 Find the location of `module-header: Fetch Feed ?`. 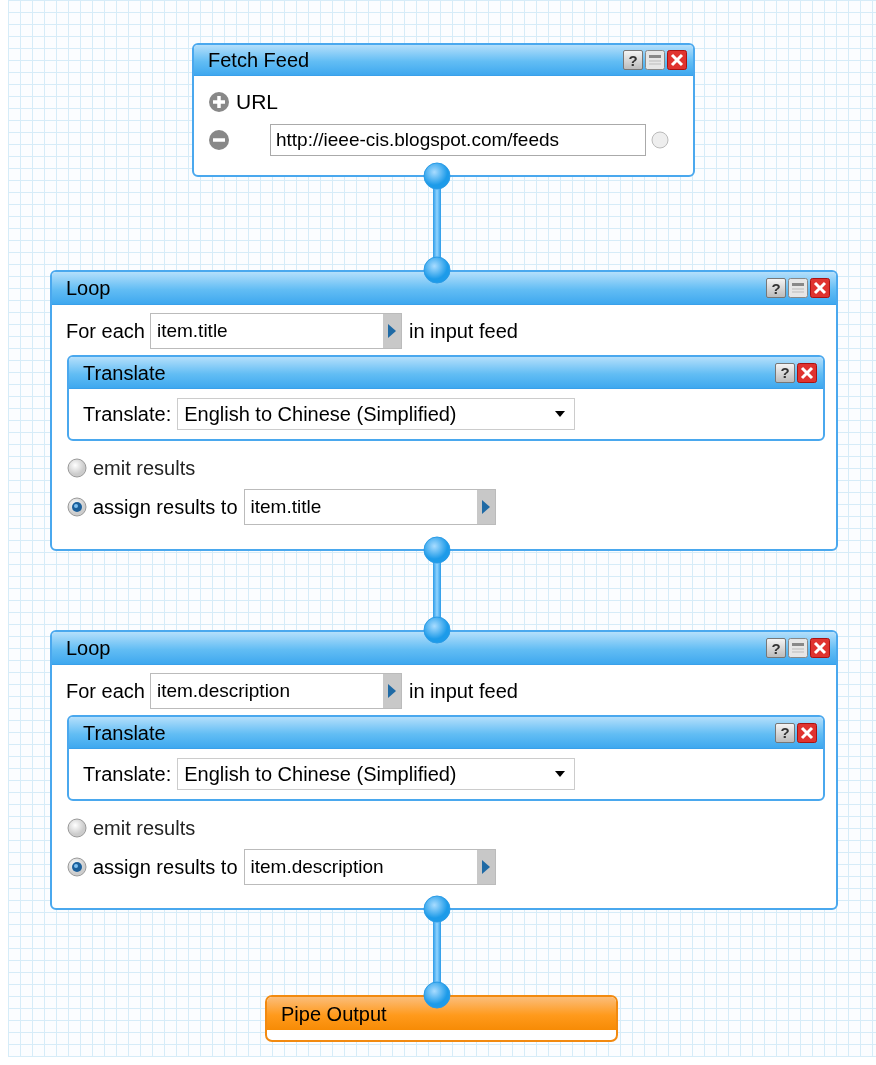

module-header: Fetch Feed ? is located at coordinates (443, 60).